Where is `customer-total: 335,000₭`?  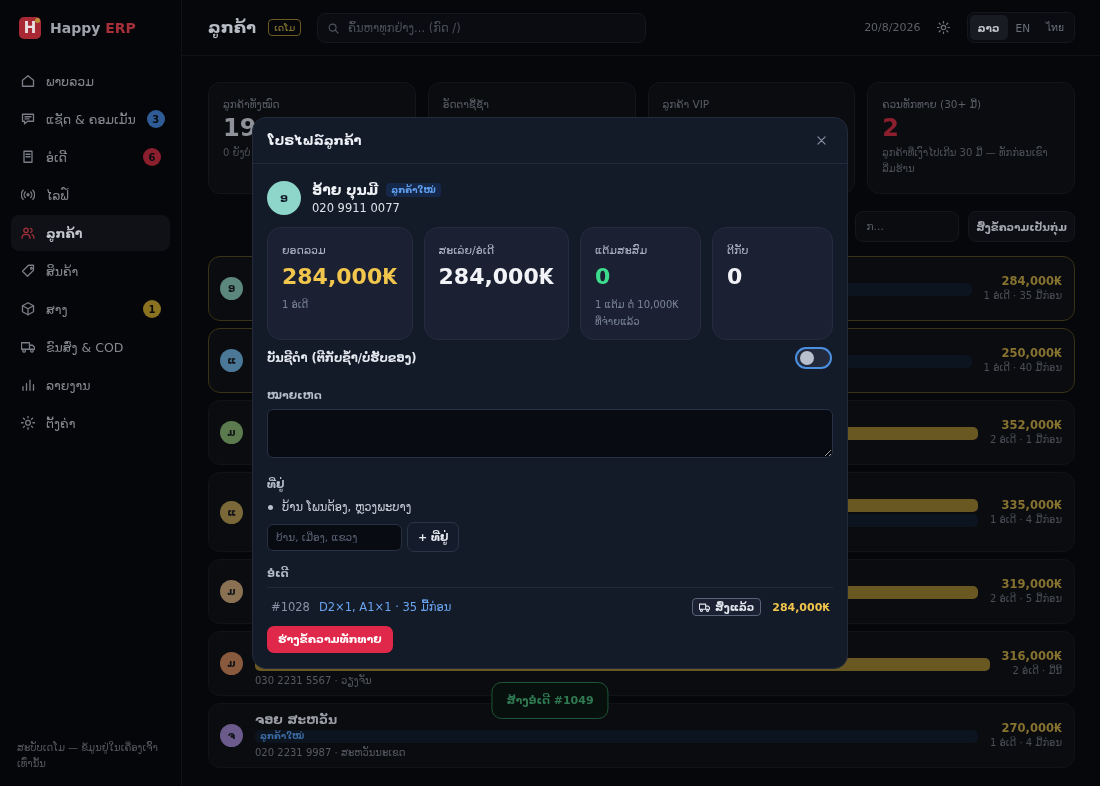 customer-total: 335,000₭ is located at coordinates (1031, 505).